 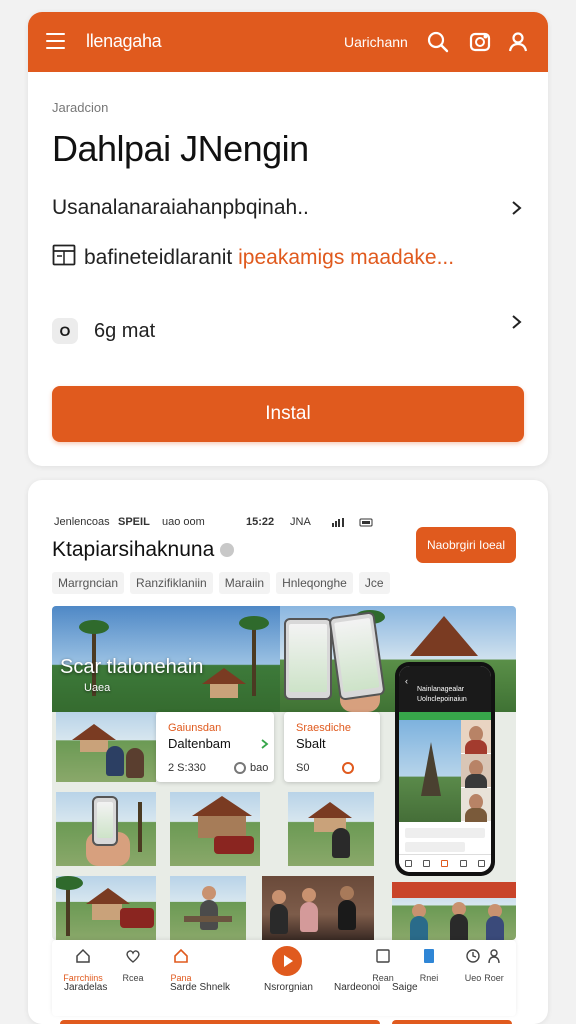 I want to click on nav-sub-label: Jaradelas, so click(x=85, y=987).